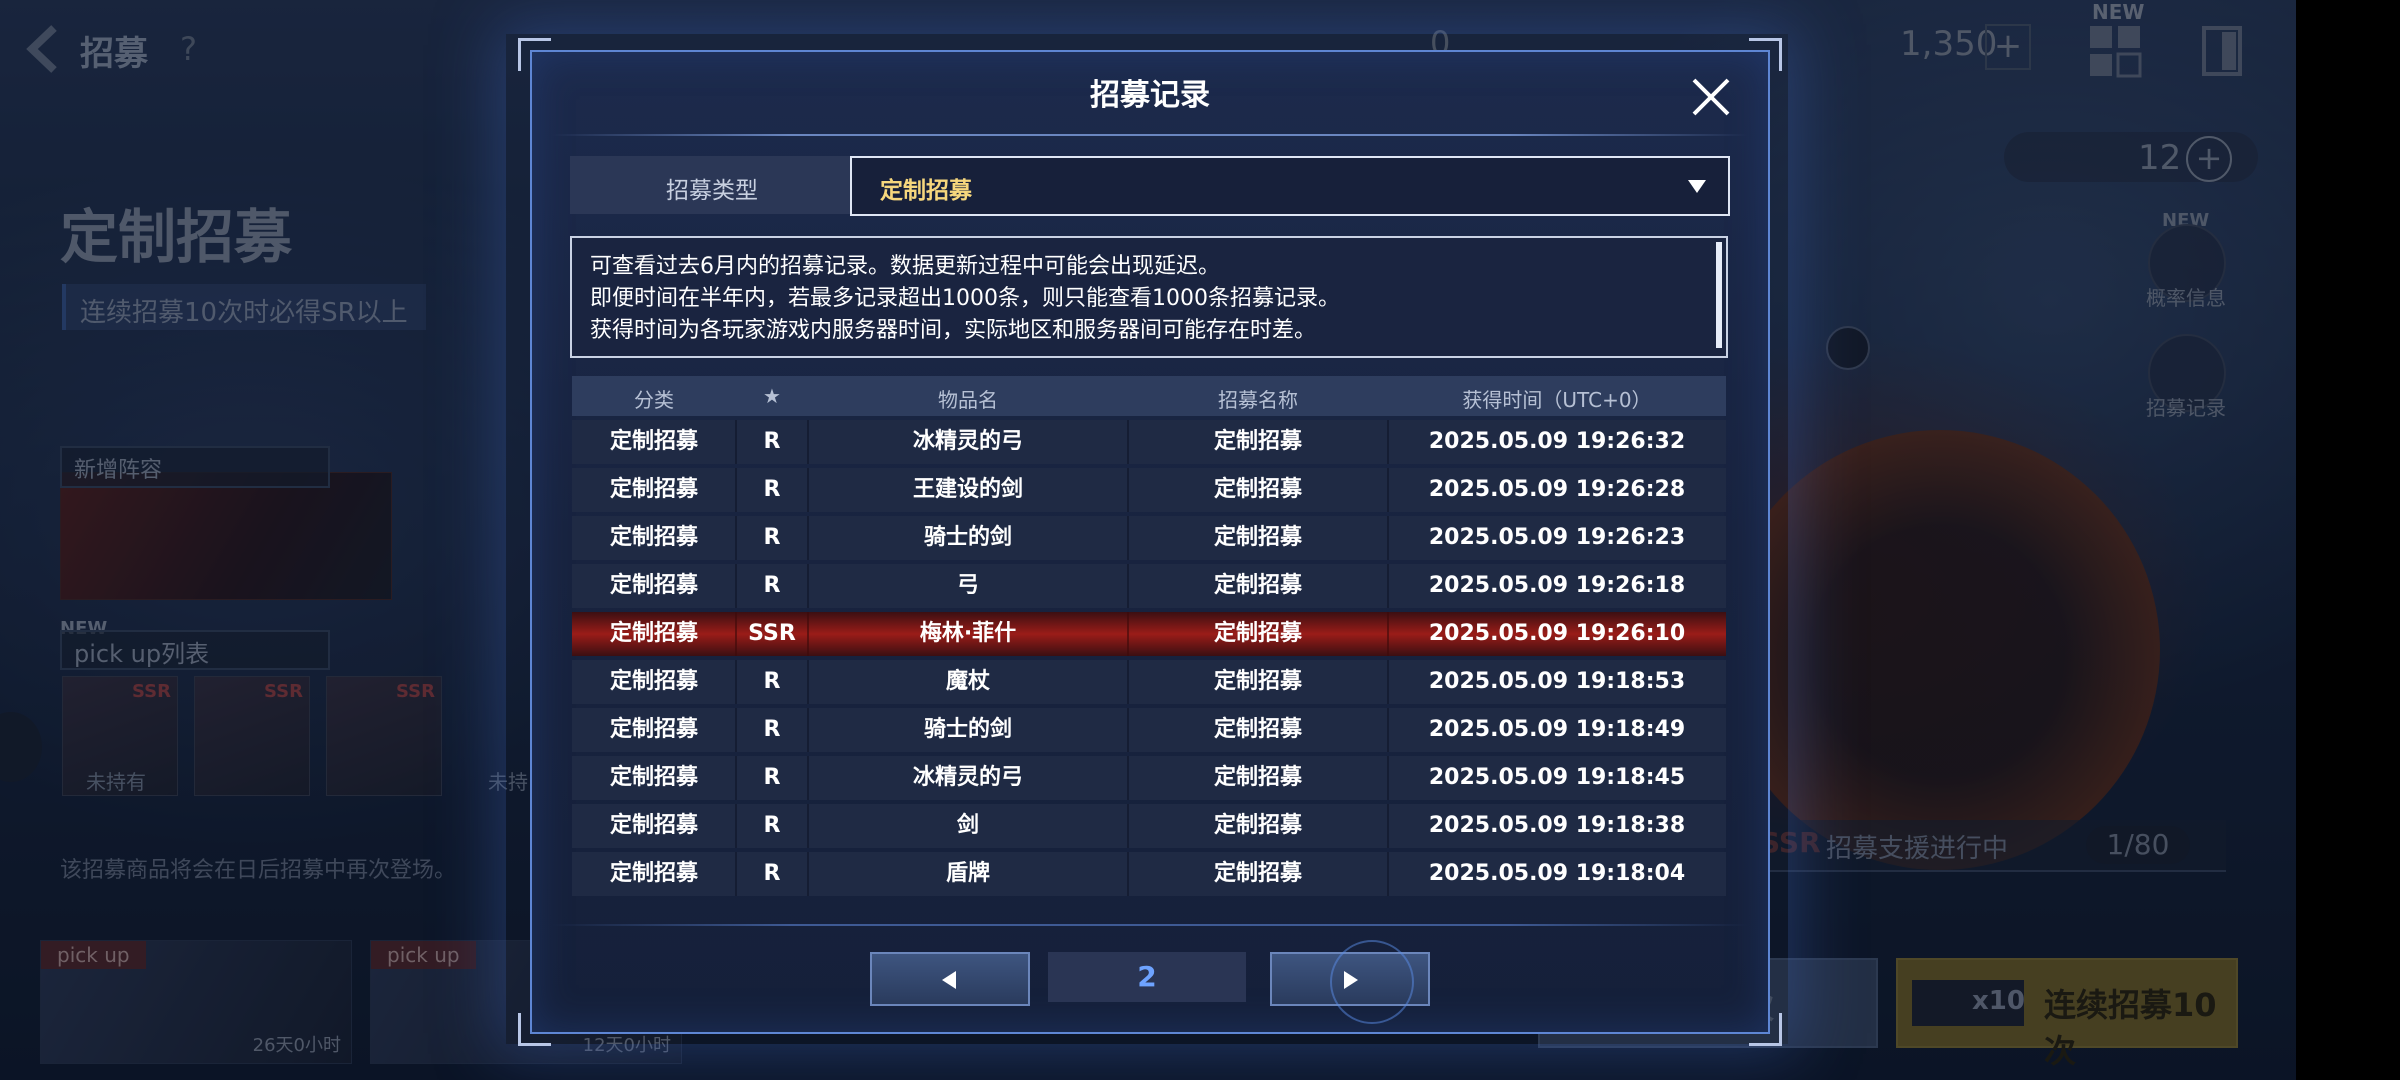 The width and height of the screenshot is (2400, 1080). What do you see at coordinates (1557, 400) in the screenshot?
I see `header-time: 获得时间（UTC+0）` at bounding box center [1557, 400].